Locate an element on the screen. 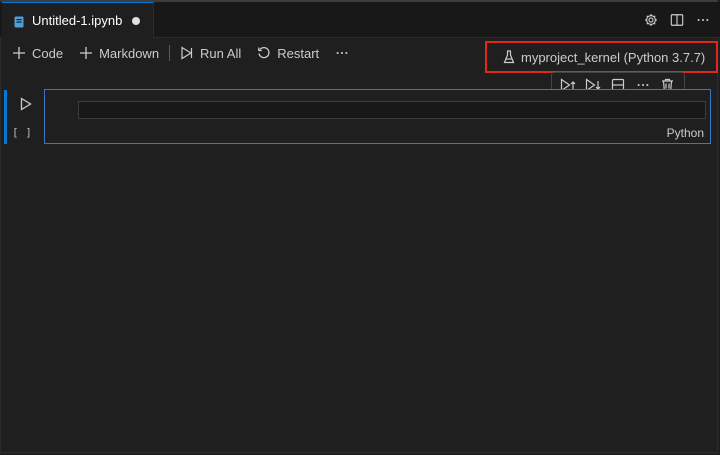 The image size is (720, 455). restart-button: Restart is located at coordinates (288, 53).